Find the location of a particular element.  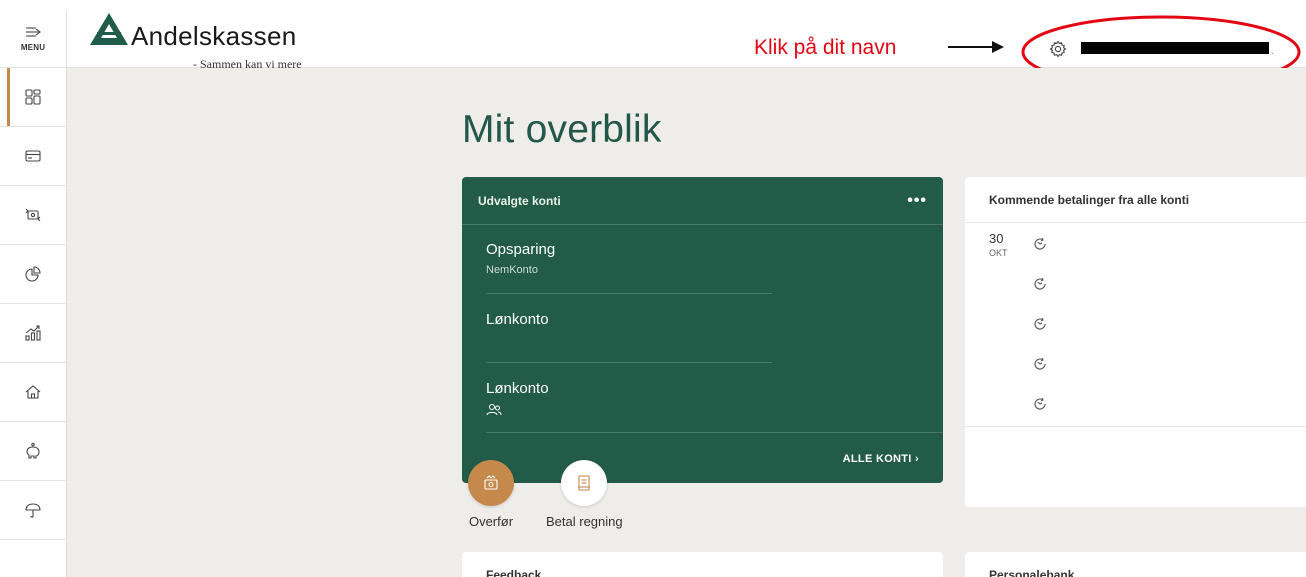

sidebar-item-overview is located at coordinates (33, 97).